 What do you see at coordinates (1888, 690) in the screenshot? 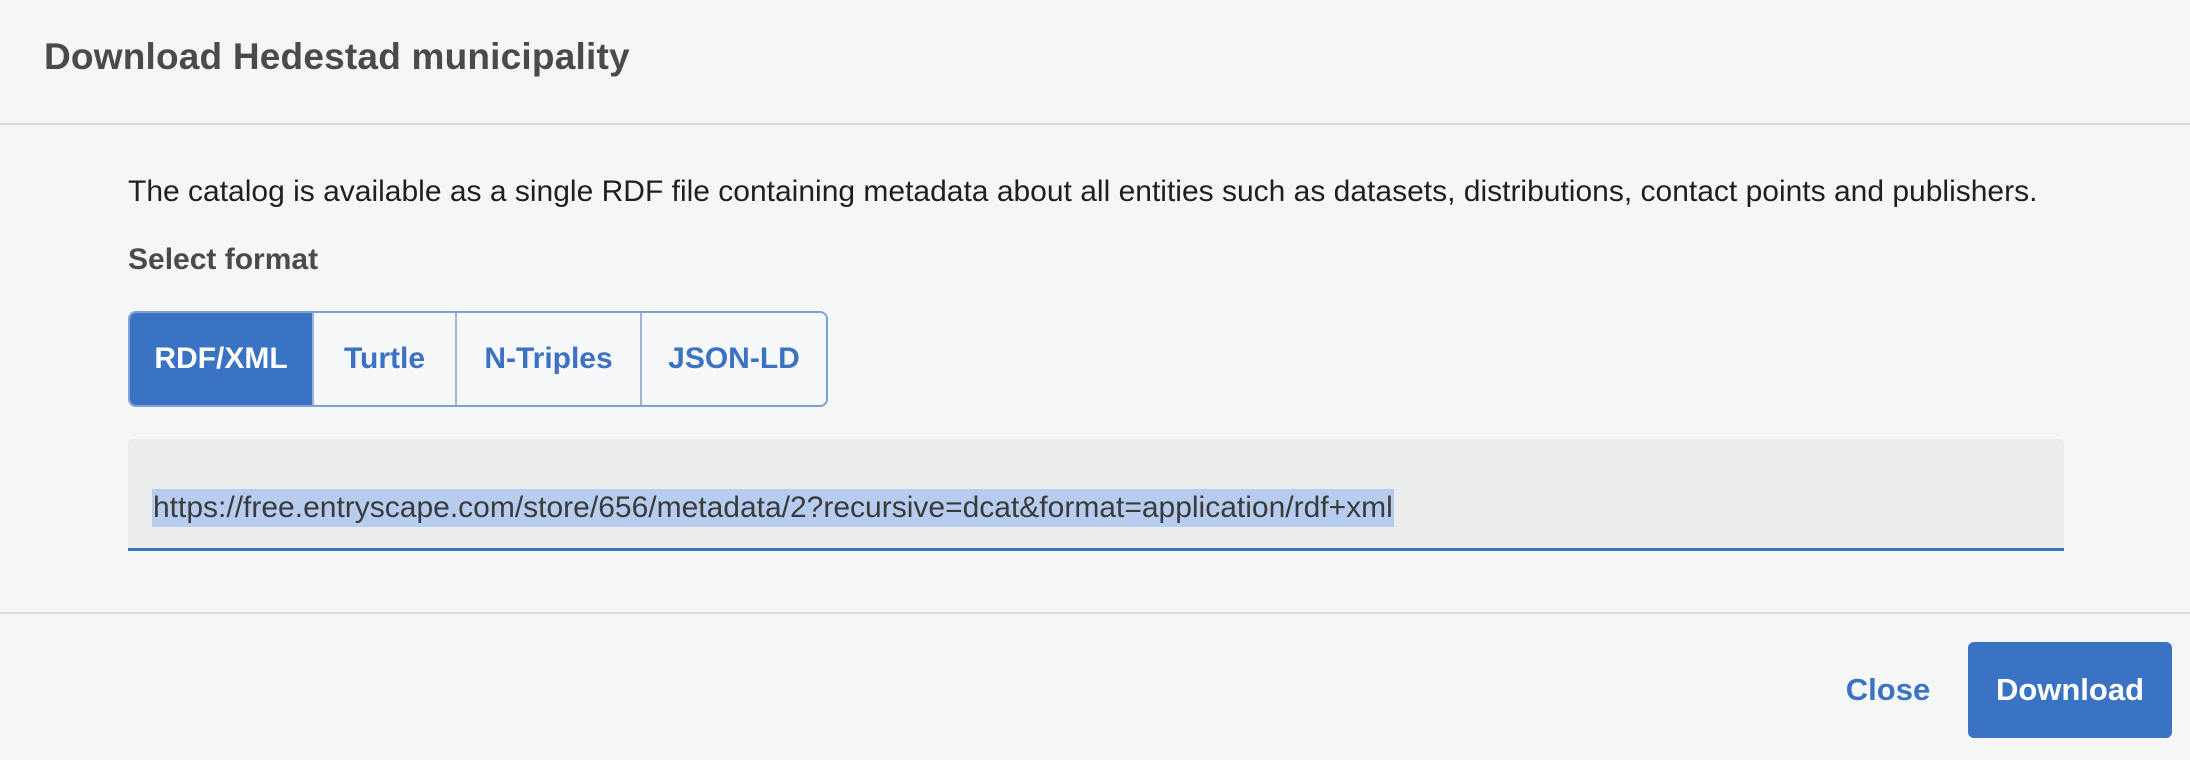
I see `close-button: Close` at bounding box center [1888, 690].